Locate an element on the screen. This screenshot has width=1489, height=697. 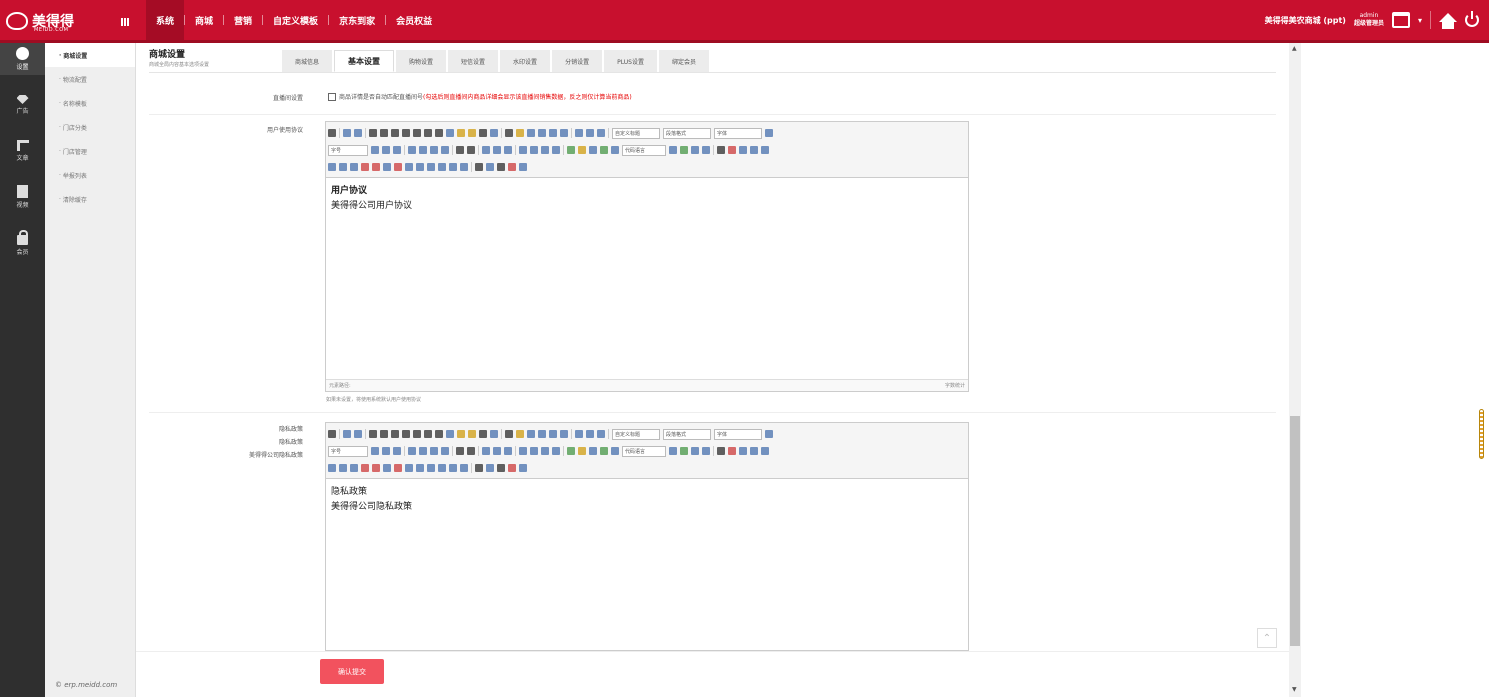
merge-right-button is located at coordinates (420, 468).